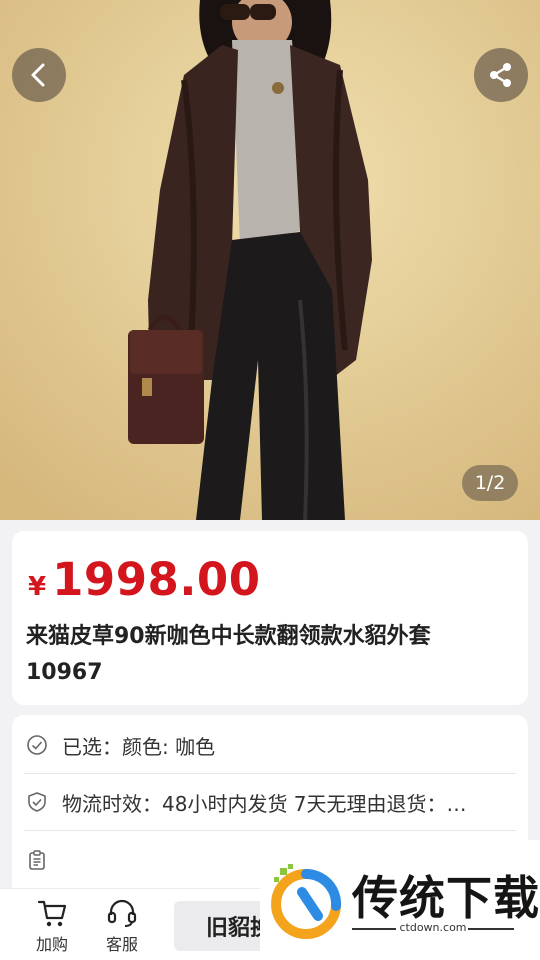 The image size is (540, 960). What do you see at coordinates (37, 802) in the screenshot?
I see `shield-check-icon` at bounding box center [37, 802].